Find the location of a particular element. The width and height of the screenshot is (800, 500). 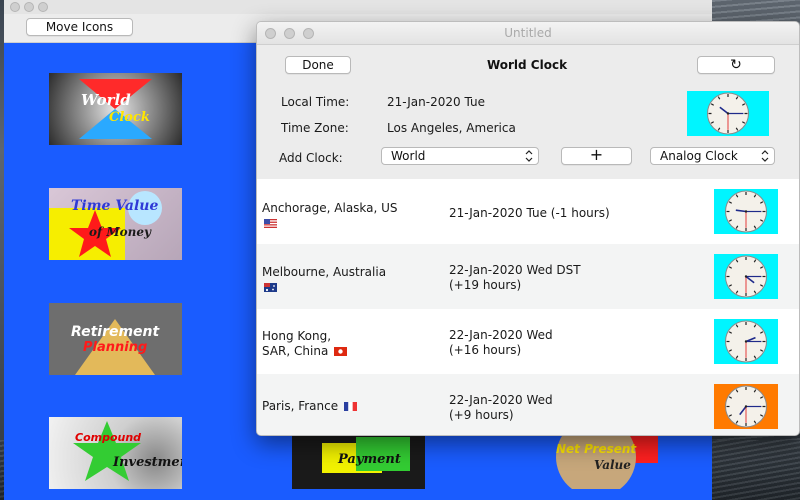

npv-icon-text-2: Value is located at coordinates (612, 465).